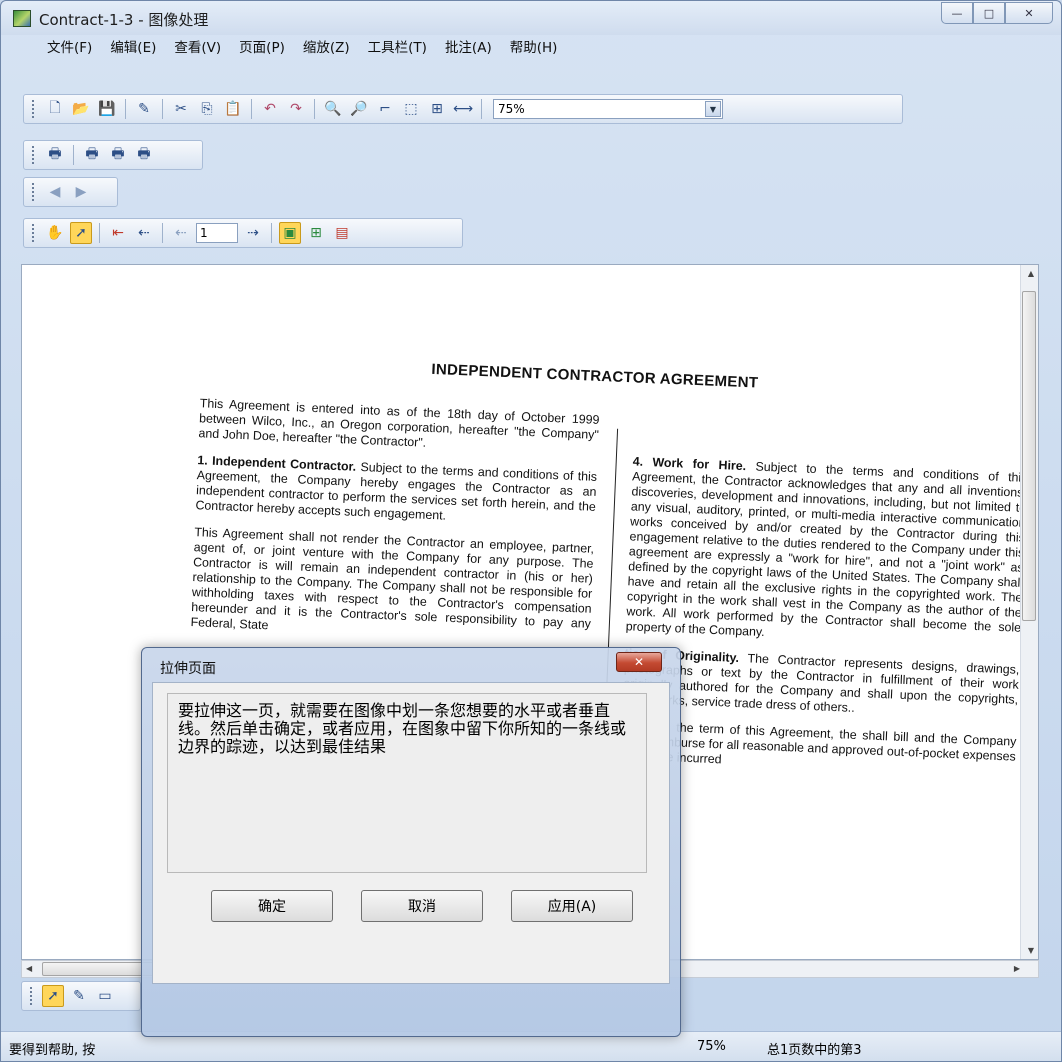 Image resolution: width=1062 pixels, height=1062 pixels. I want to click on scroll-left-icon: ◀, so click(29, 968).